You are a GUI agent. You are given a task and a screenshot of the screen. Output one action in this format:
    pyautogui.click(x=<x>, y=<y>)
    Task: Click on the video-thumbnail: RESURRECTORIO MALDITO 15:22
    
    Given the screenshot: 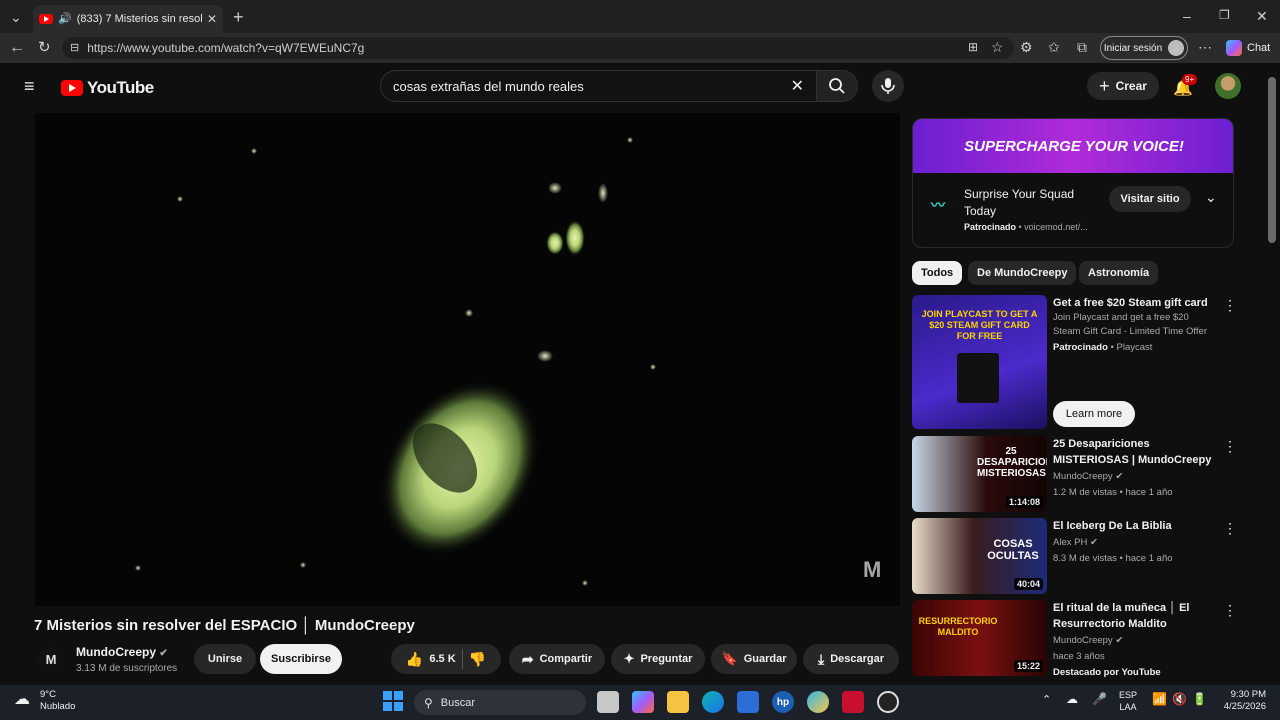 What is the action you would take?
    pyautogui.click(x=979, y=638)
    